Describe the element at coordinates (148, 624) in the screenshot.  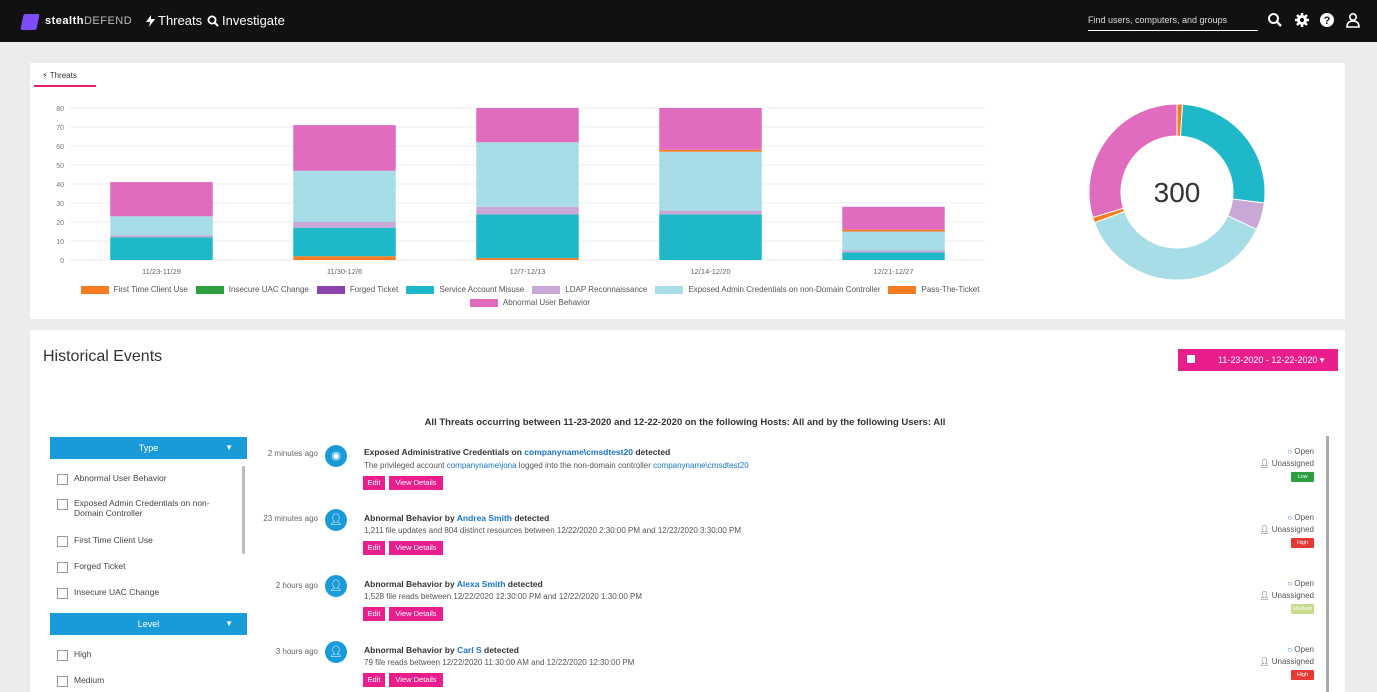
I see `filter-level-header: Level ▼` at that location.